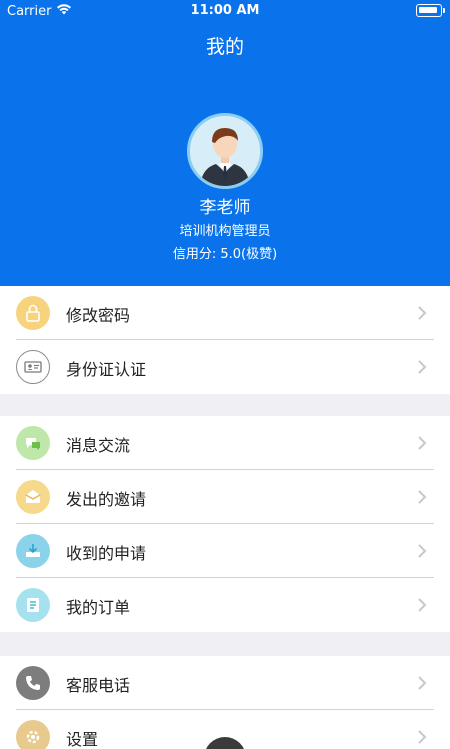 This screenshot has height=749, width=450. I want to click on settings-icon, so click(33, 734).